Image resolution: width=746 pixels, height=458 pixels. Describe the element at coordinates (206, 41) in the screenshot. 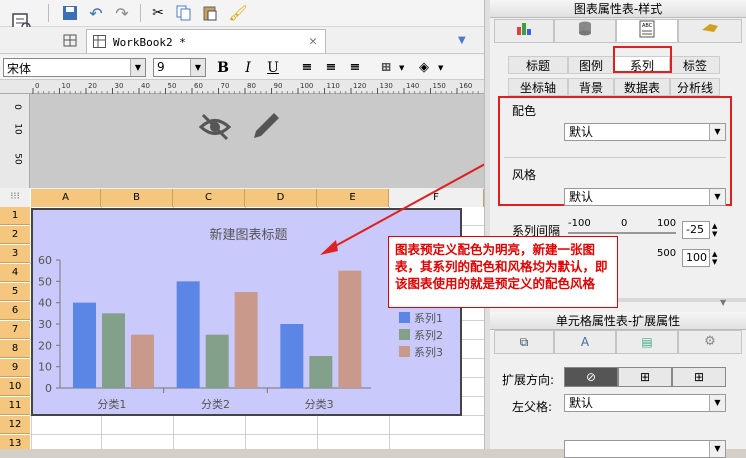

I see `tab-workbook: WorkBook2 * ✕` at that location.